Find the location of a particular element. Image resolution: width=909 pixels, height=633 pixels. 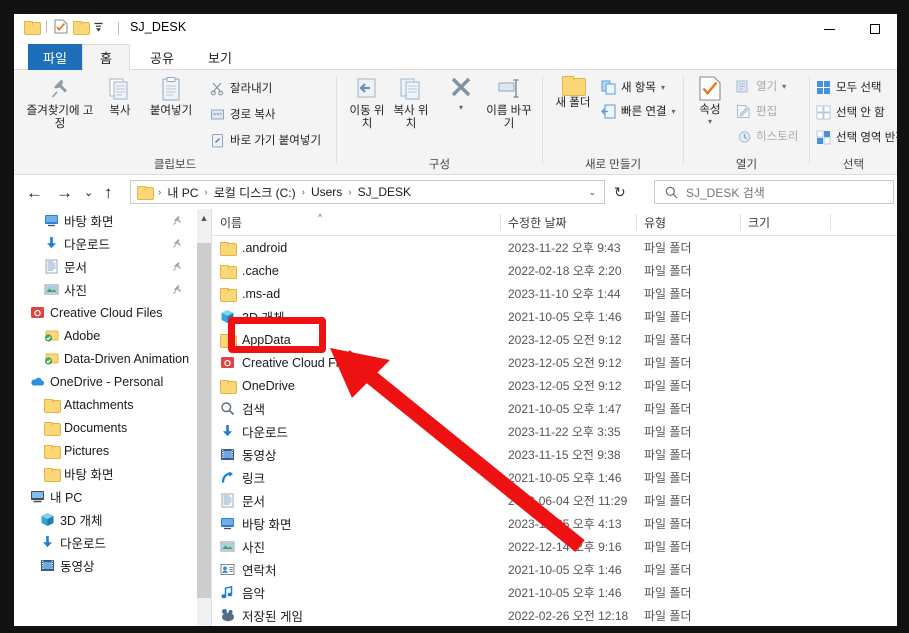

sidebar-item: 3D 개체 is located at coordinates (105, 519).